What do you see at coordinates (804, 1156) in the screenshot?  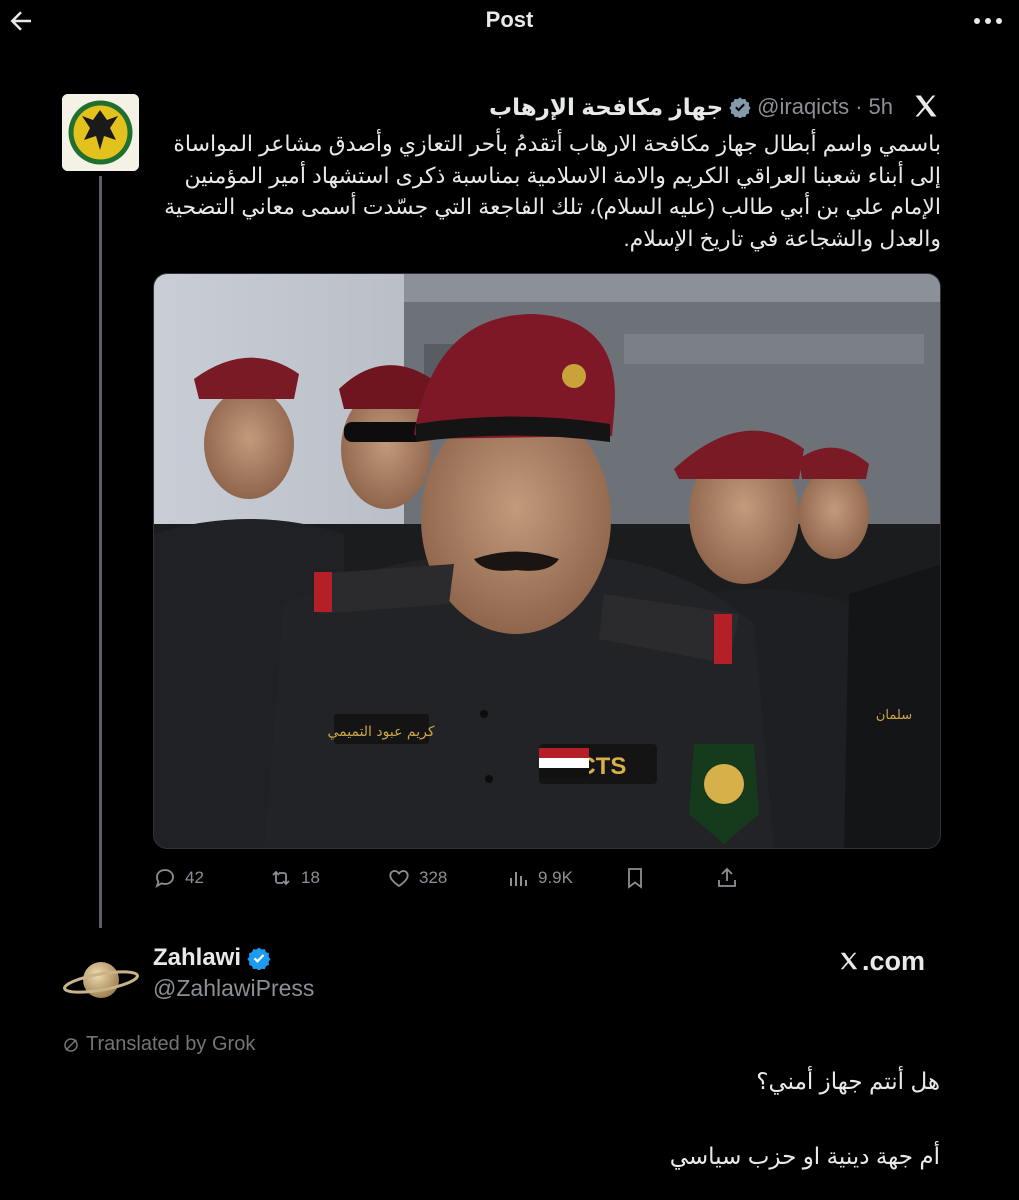 I see `reply-text-line-2: أم جهة دينية او حزب سياسي` at bounding box center [804, 1156].